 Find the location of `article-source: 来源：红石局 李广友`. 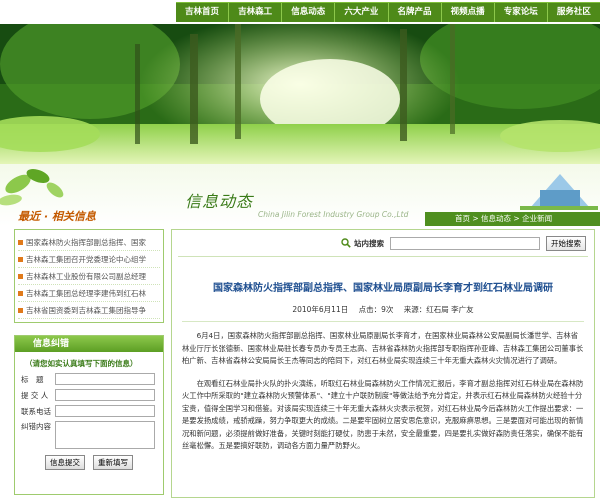

article-source: 来源：红石局 李广友 is located at coordinates (438, 309).